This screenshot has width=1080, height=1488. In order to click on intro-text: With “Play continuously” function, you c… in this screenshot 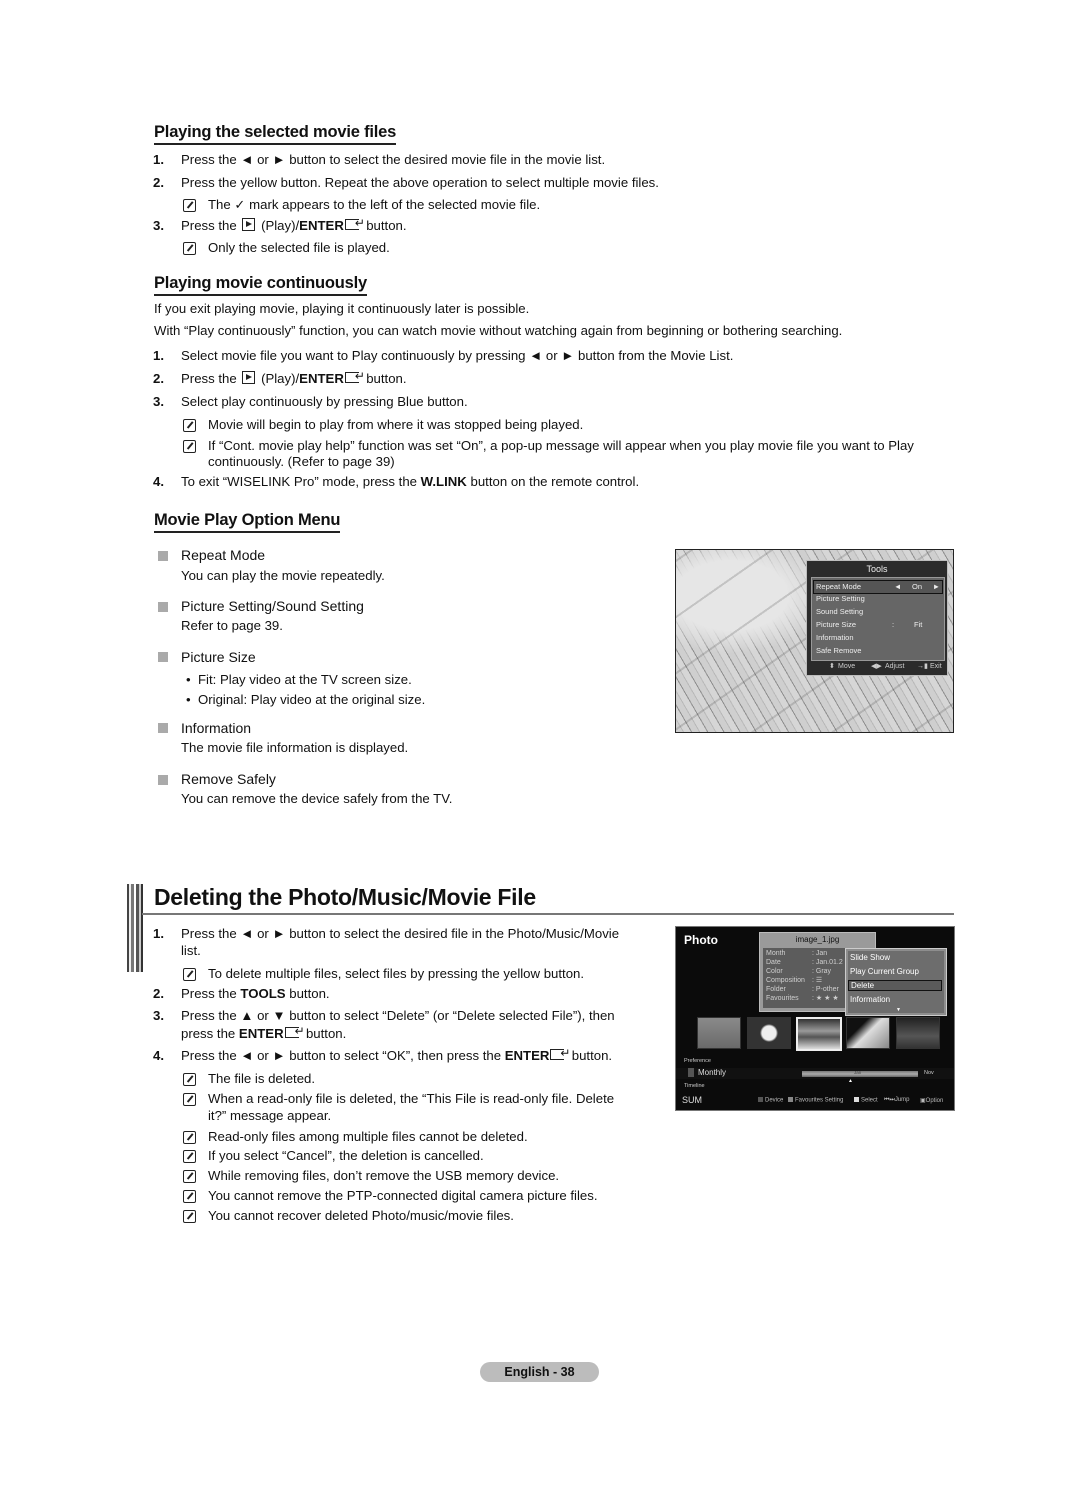, I will do `click(498, 330)`.